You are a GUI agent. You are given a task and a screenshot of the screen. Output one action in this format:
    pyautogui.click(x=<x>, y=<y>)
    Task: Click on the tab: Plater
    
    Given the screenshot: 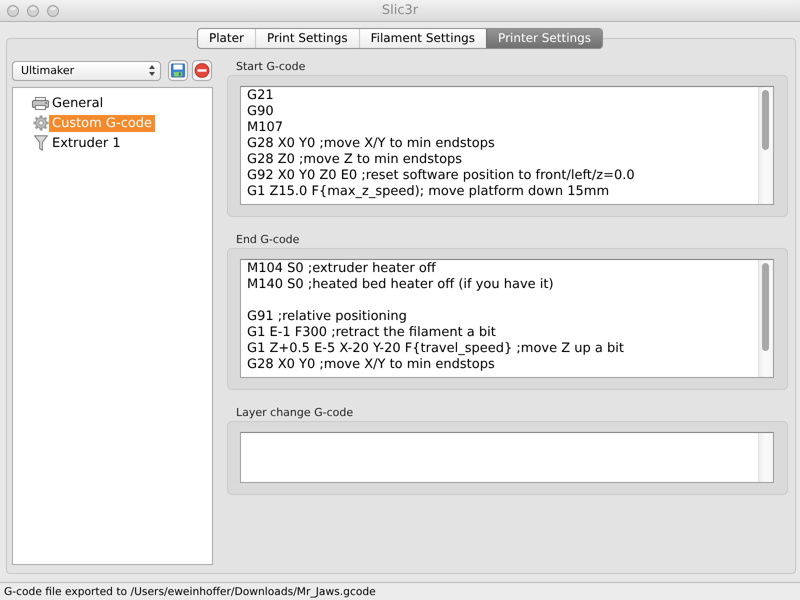 What is the action you would take?
    pyautogui.click(x=226, y=38)
    